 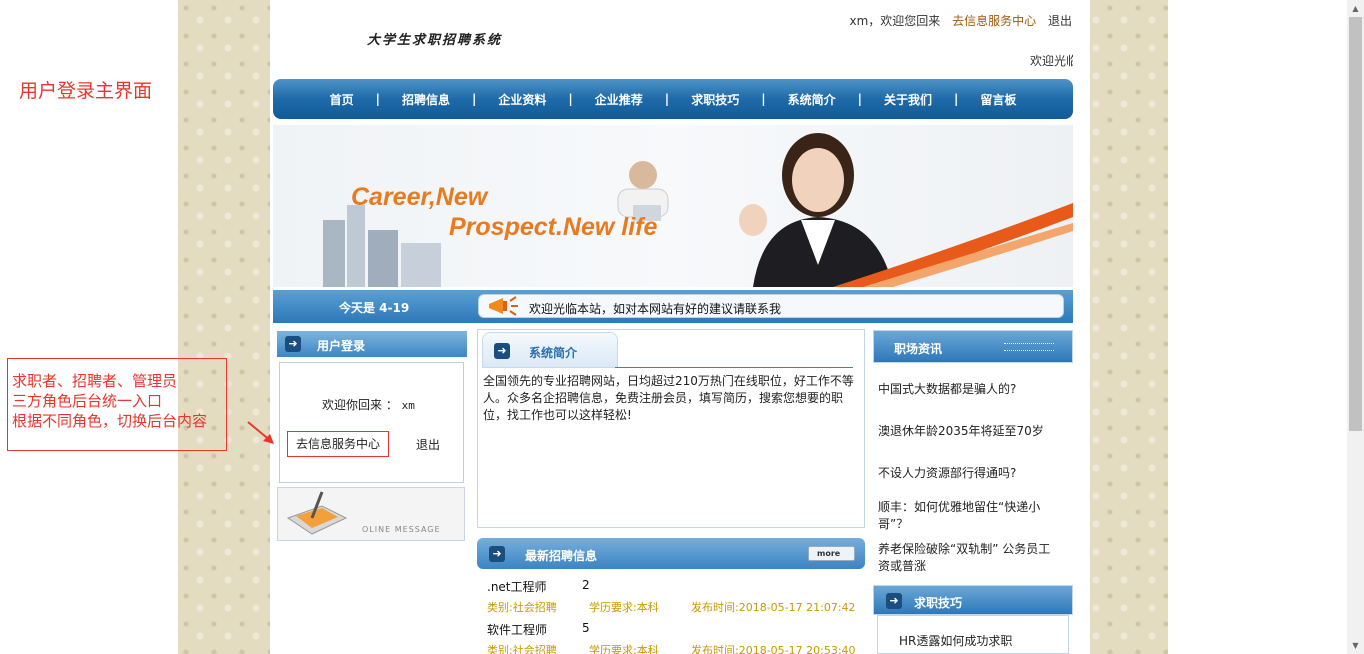 What do you see at coordinates (773, 607) in the screenshot?
I see `job-time: 发布时间:2018-05-17 21:07:42` at bounding box center [773, 607].